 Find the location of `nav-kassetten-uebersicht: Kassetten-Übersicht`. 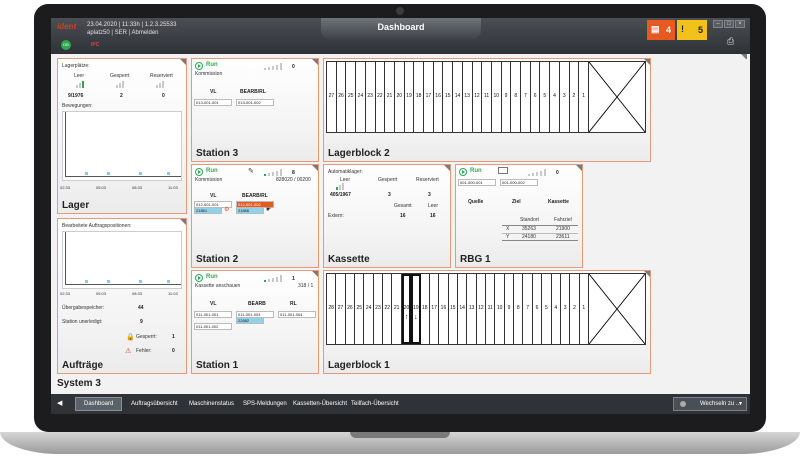

nav-kassetten-uebersicht: Kassetten-Übersicht is located at coordinates (320, 404).